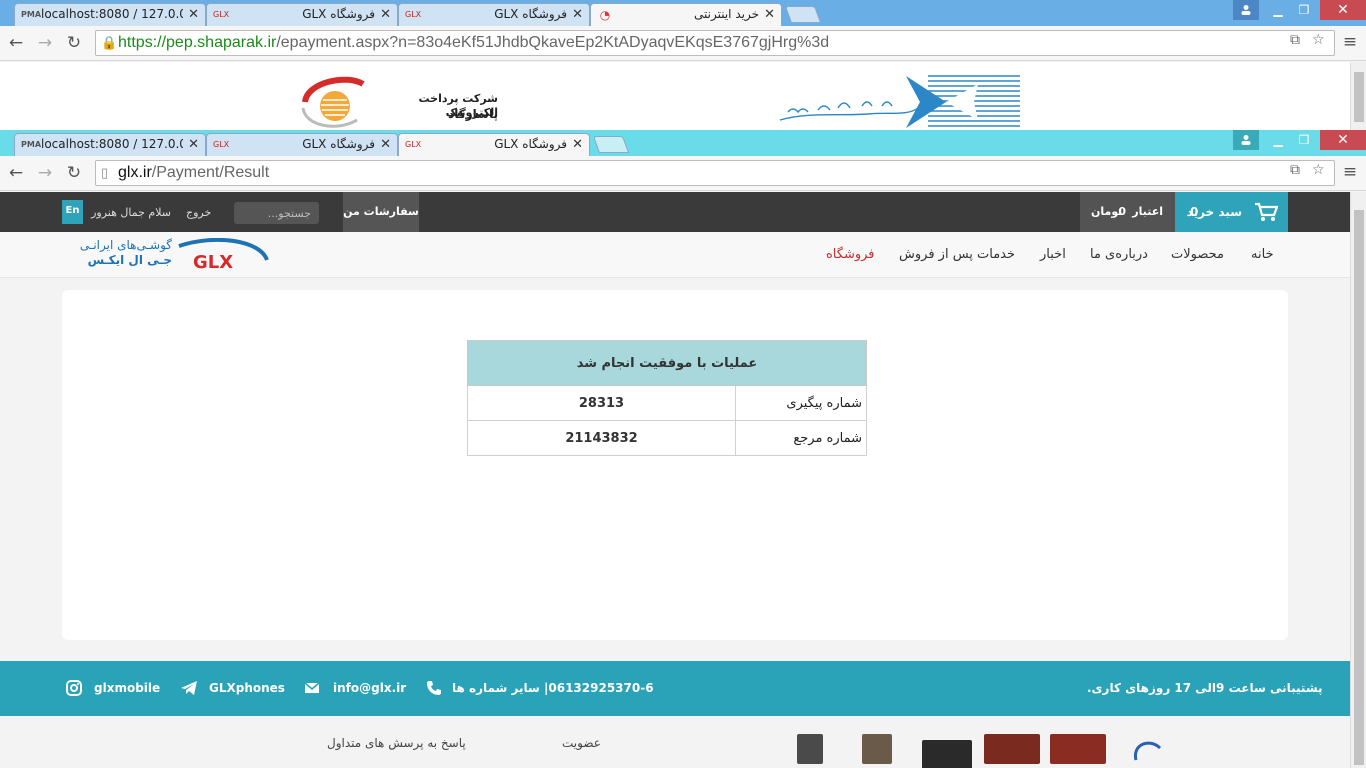 This screenshot has height=768, width=1366. Describe the element at coordinates (850, 255) in the screenshot. I see `menu-item-shop: فروشگاه` at that location.